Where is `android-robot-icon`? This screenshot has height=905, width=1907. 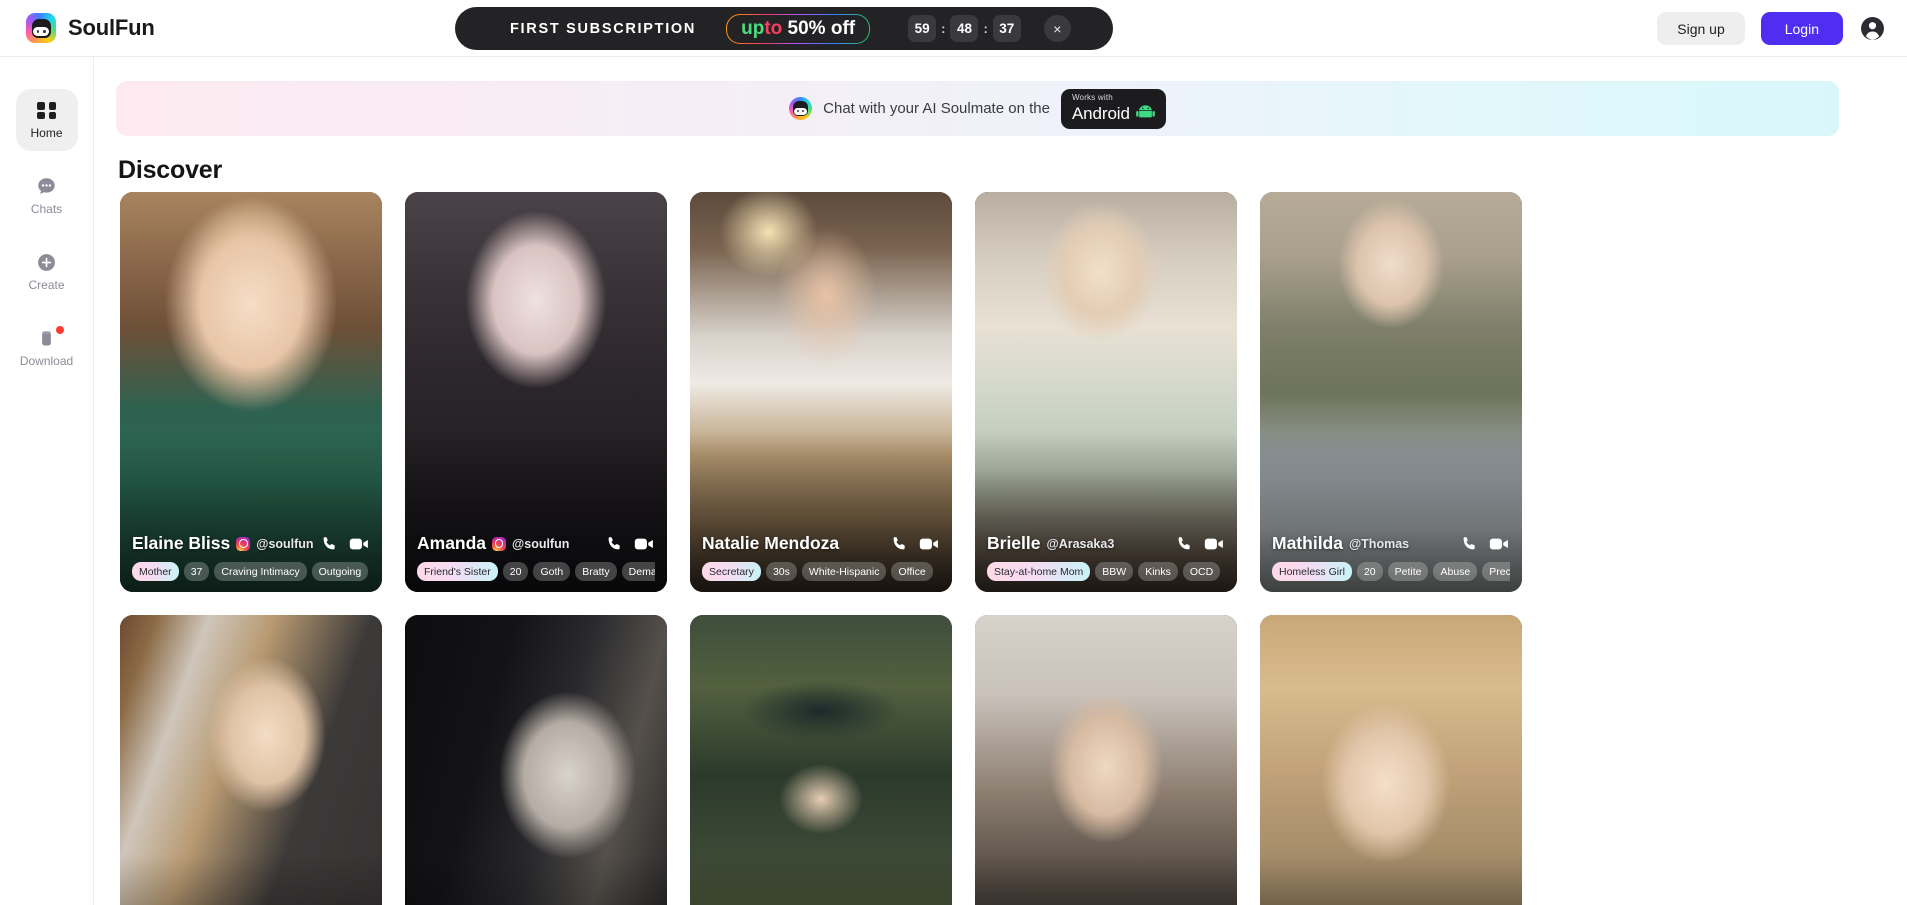
android-robot-icon is located at coordinates (1145, 113).